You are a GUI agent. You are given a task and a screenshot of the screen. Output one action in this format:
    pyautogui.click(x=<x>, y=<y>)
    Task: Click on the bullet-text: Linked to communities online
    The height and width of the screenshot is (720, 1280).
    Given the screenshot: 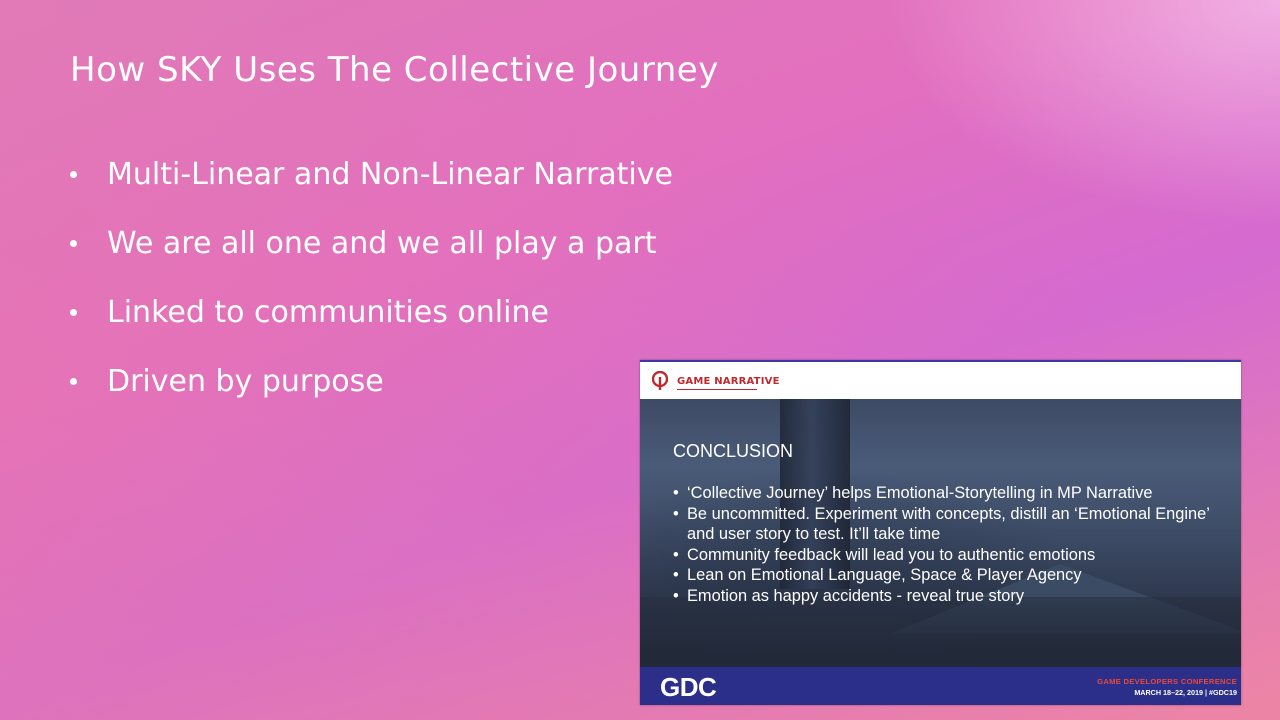 What is the action you would take?
    pyautogui.click(x=328, y=312)
    